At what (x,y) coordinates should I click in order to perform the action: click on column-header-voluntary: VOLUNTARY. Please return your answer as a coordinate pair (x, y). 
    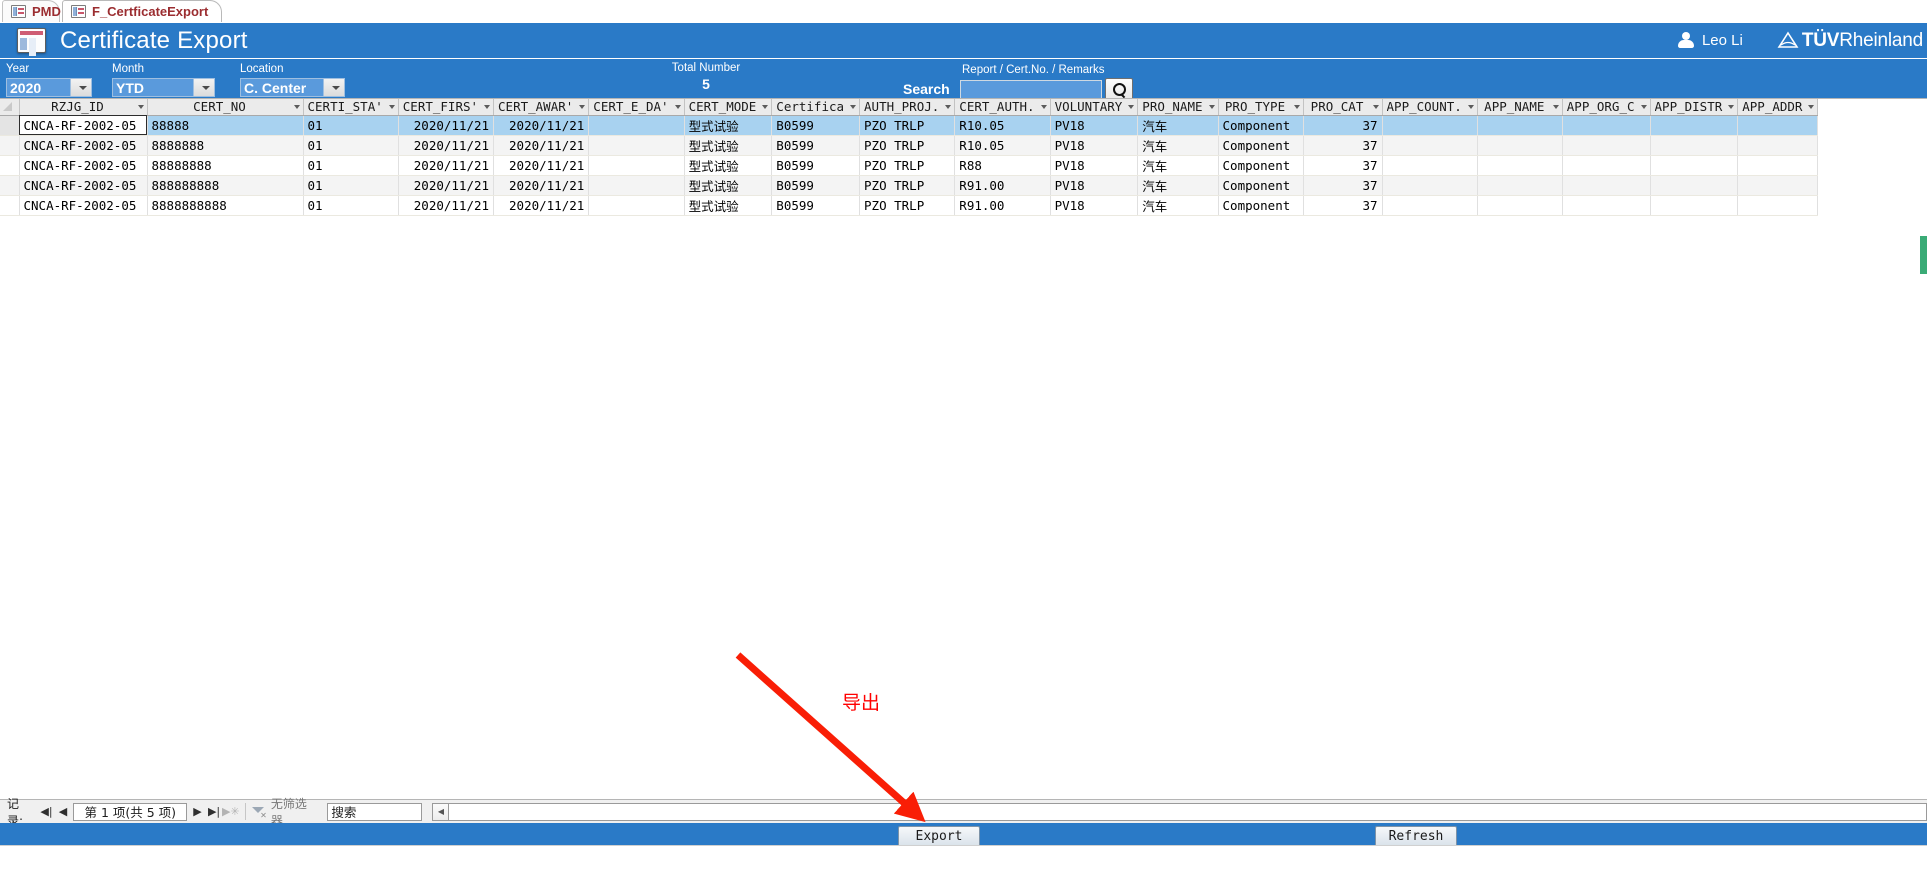
    Looking at the image, I should click on (1094, 107).